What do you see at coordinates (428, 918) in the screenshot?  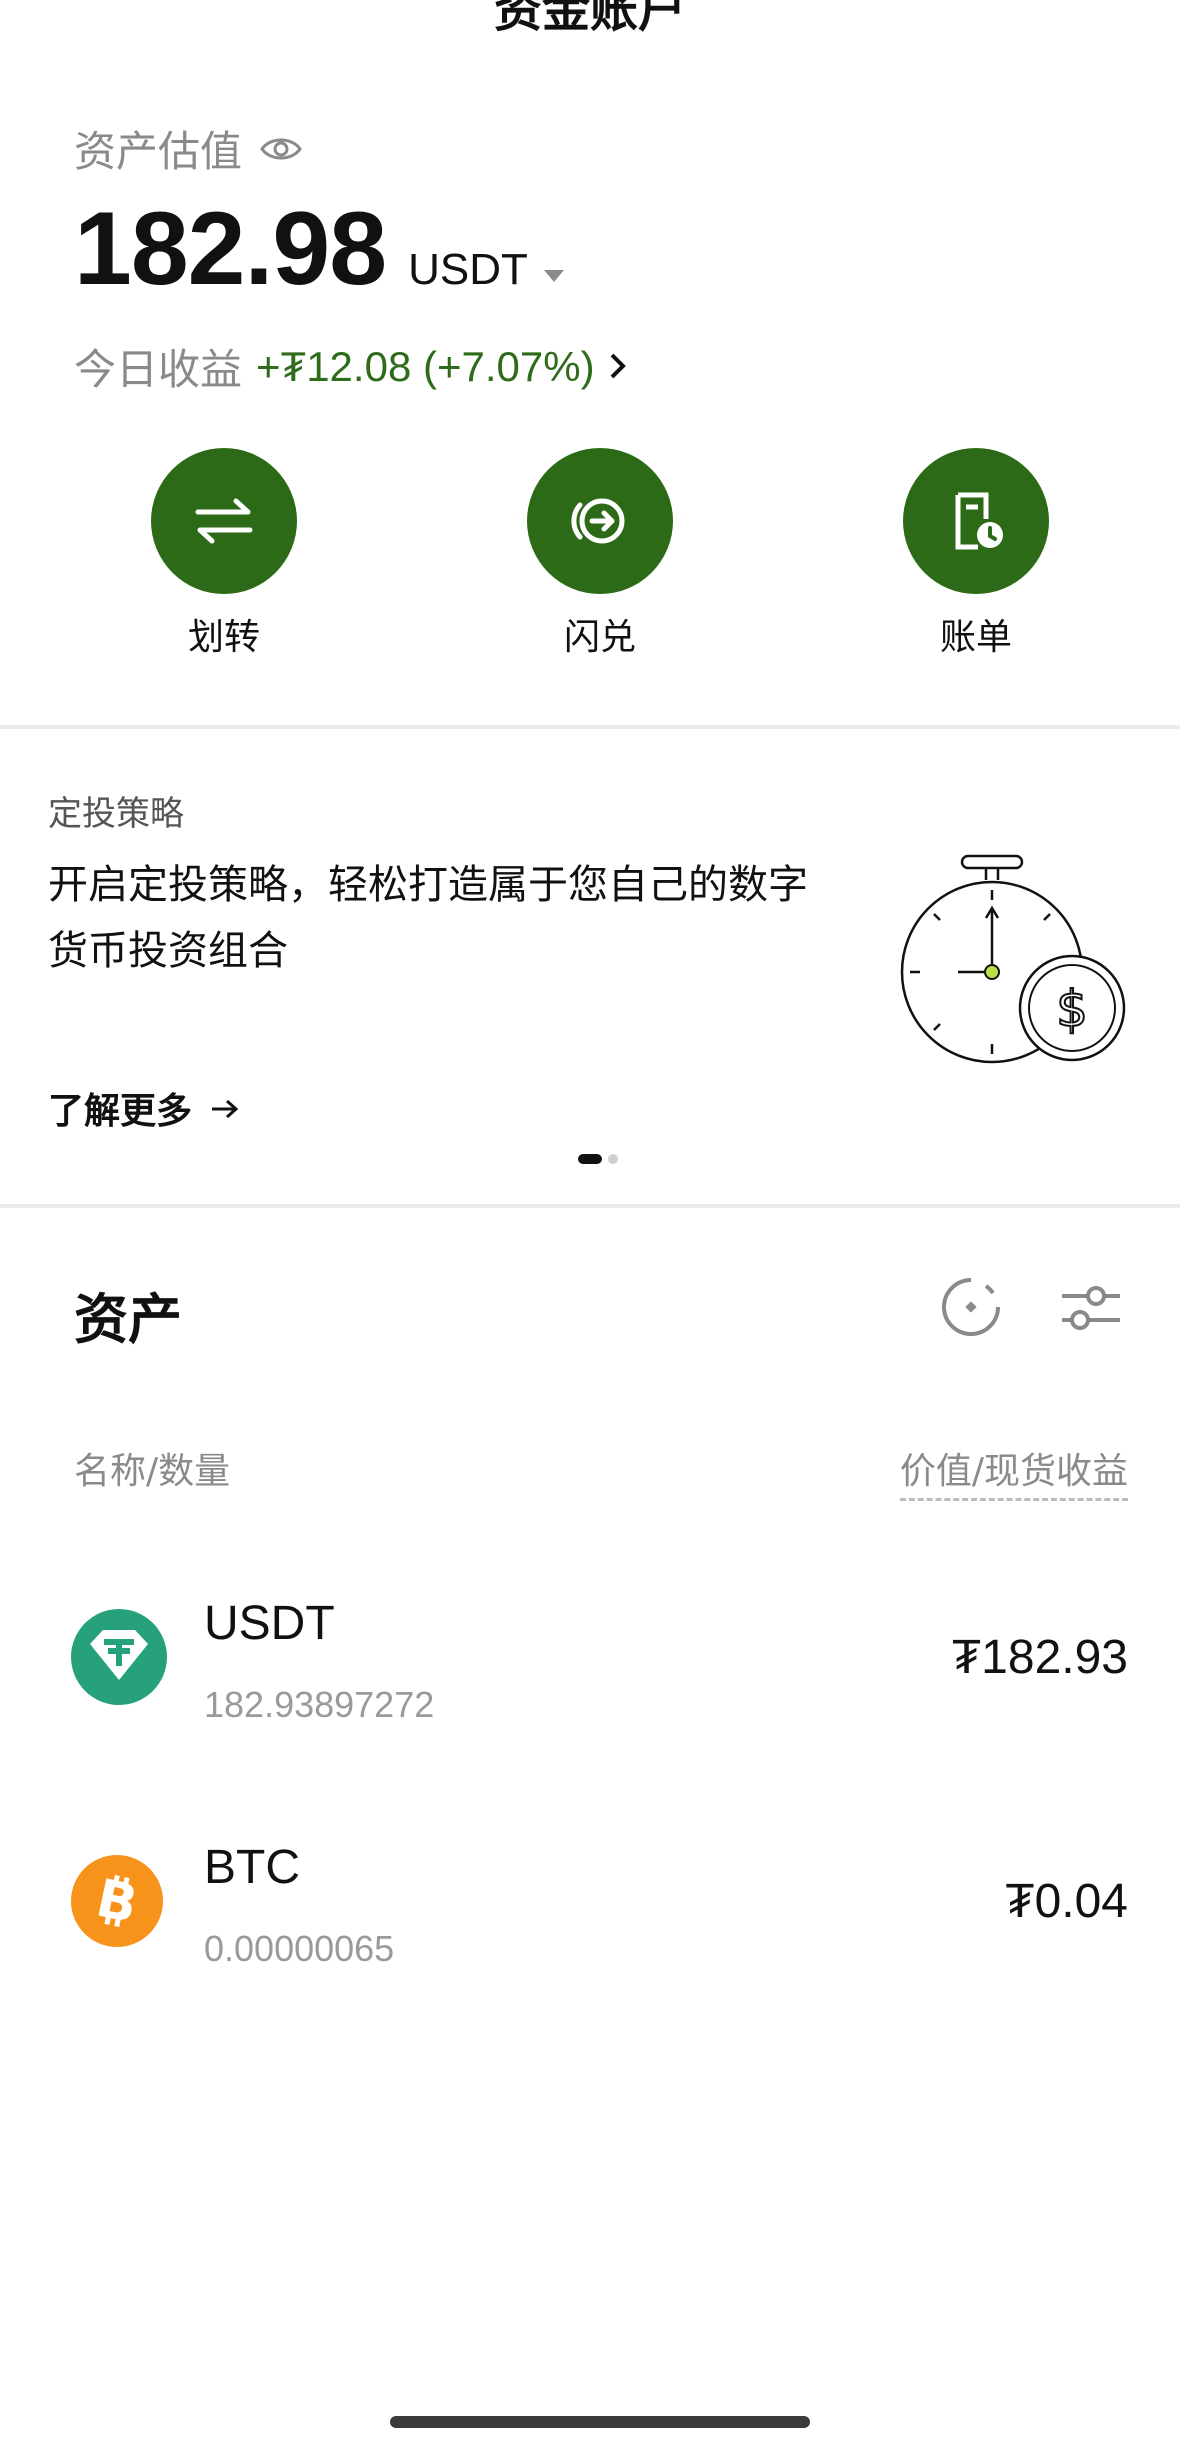 I see `banner-text: 开启定投策略，轻松打造属于您自己的数字货币投资组合` at bounding box center [428, 918].